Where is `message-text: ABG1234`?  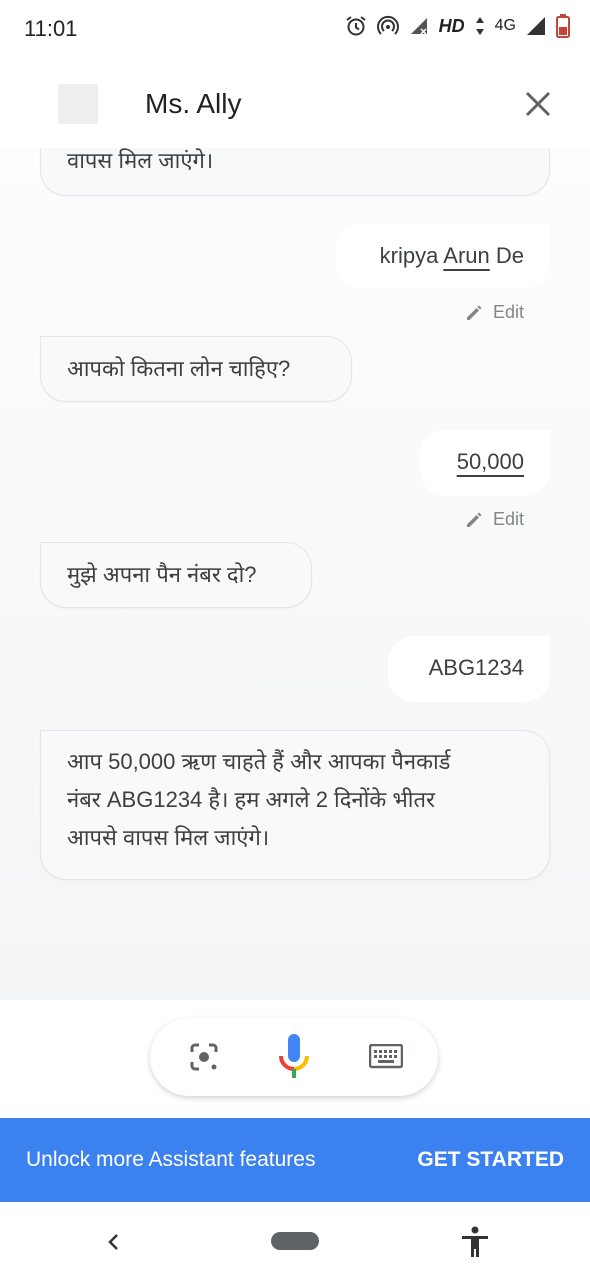 message-text: ABG1234 is located at coordinates (476, 667).